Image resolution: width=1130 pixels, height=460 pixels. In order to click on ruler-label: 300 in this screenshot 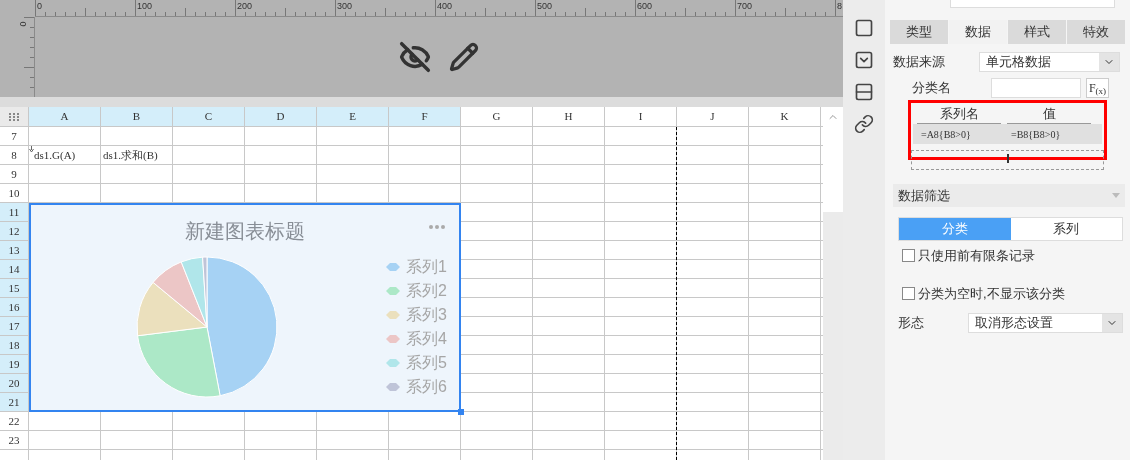, I will do `click(345, 6)`.